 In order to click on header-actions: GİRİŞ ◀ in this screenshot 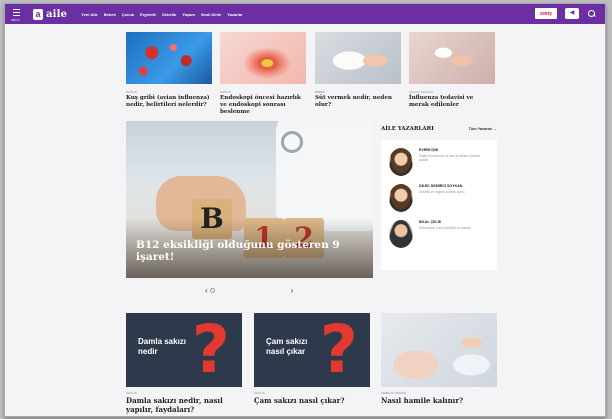, I will do `click(565, 13)`.